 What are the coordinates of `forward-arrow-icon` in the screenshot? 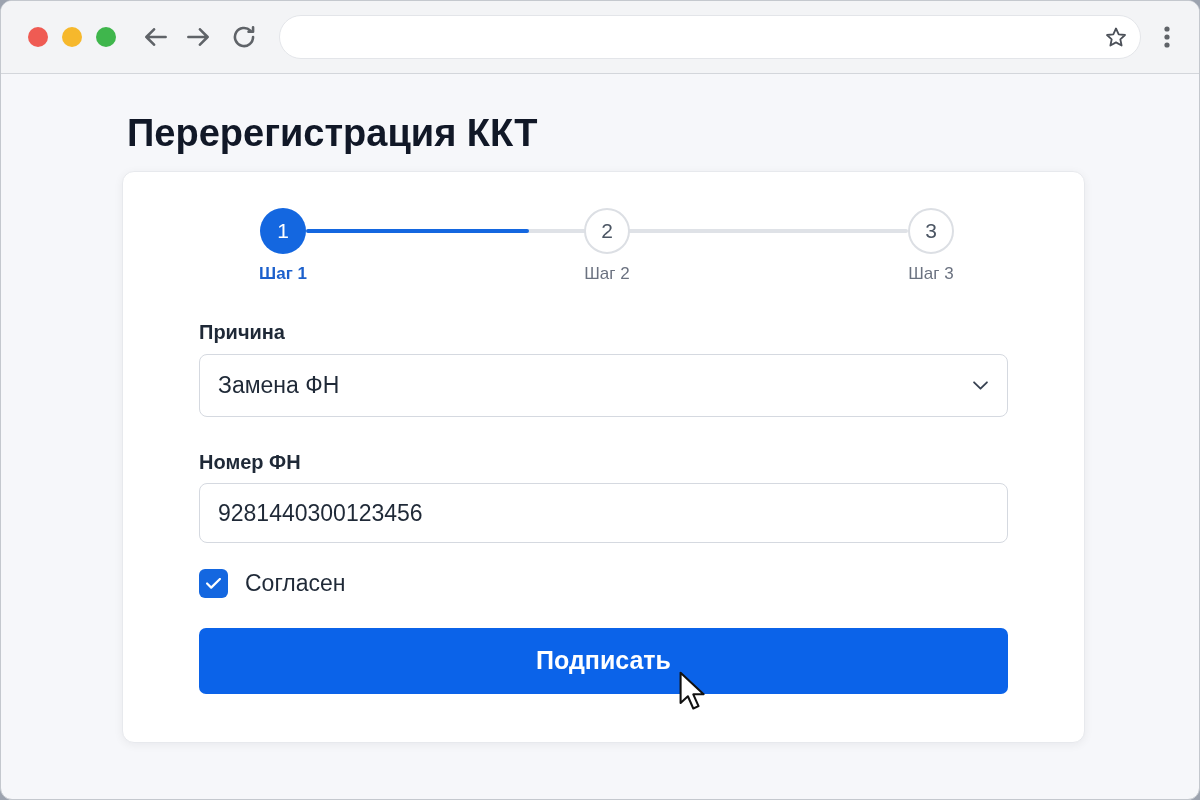 It's located at (198, 37).